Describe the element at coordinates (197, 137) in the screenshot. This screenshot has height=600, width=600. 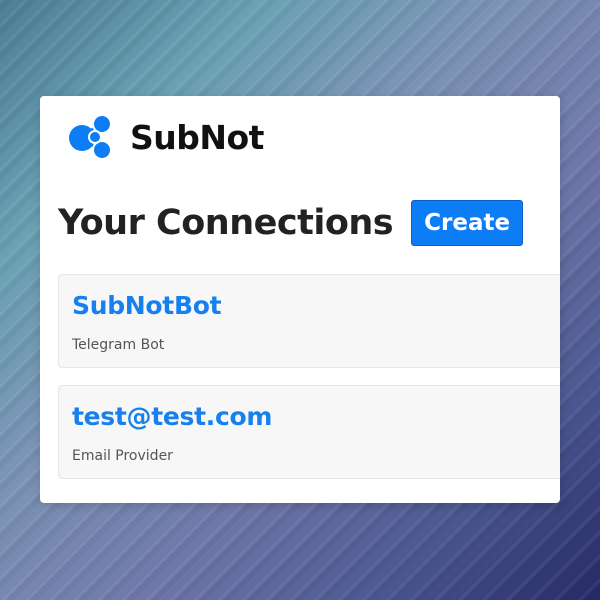
I see `brand-name: SubNot` at that location.